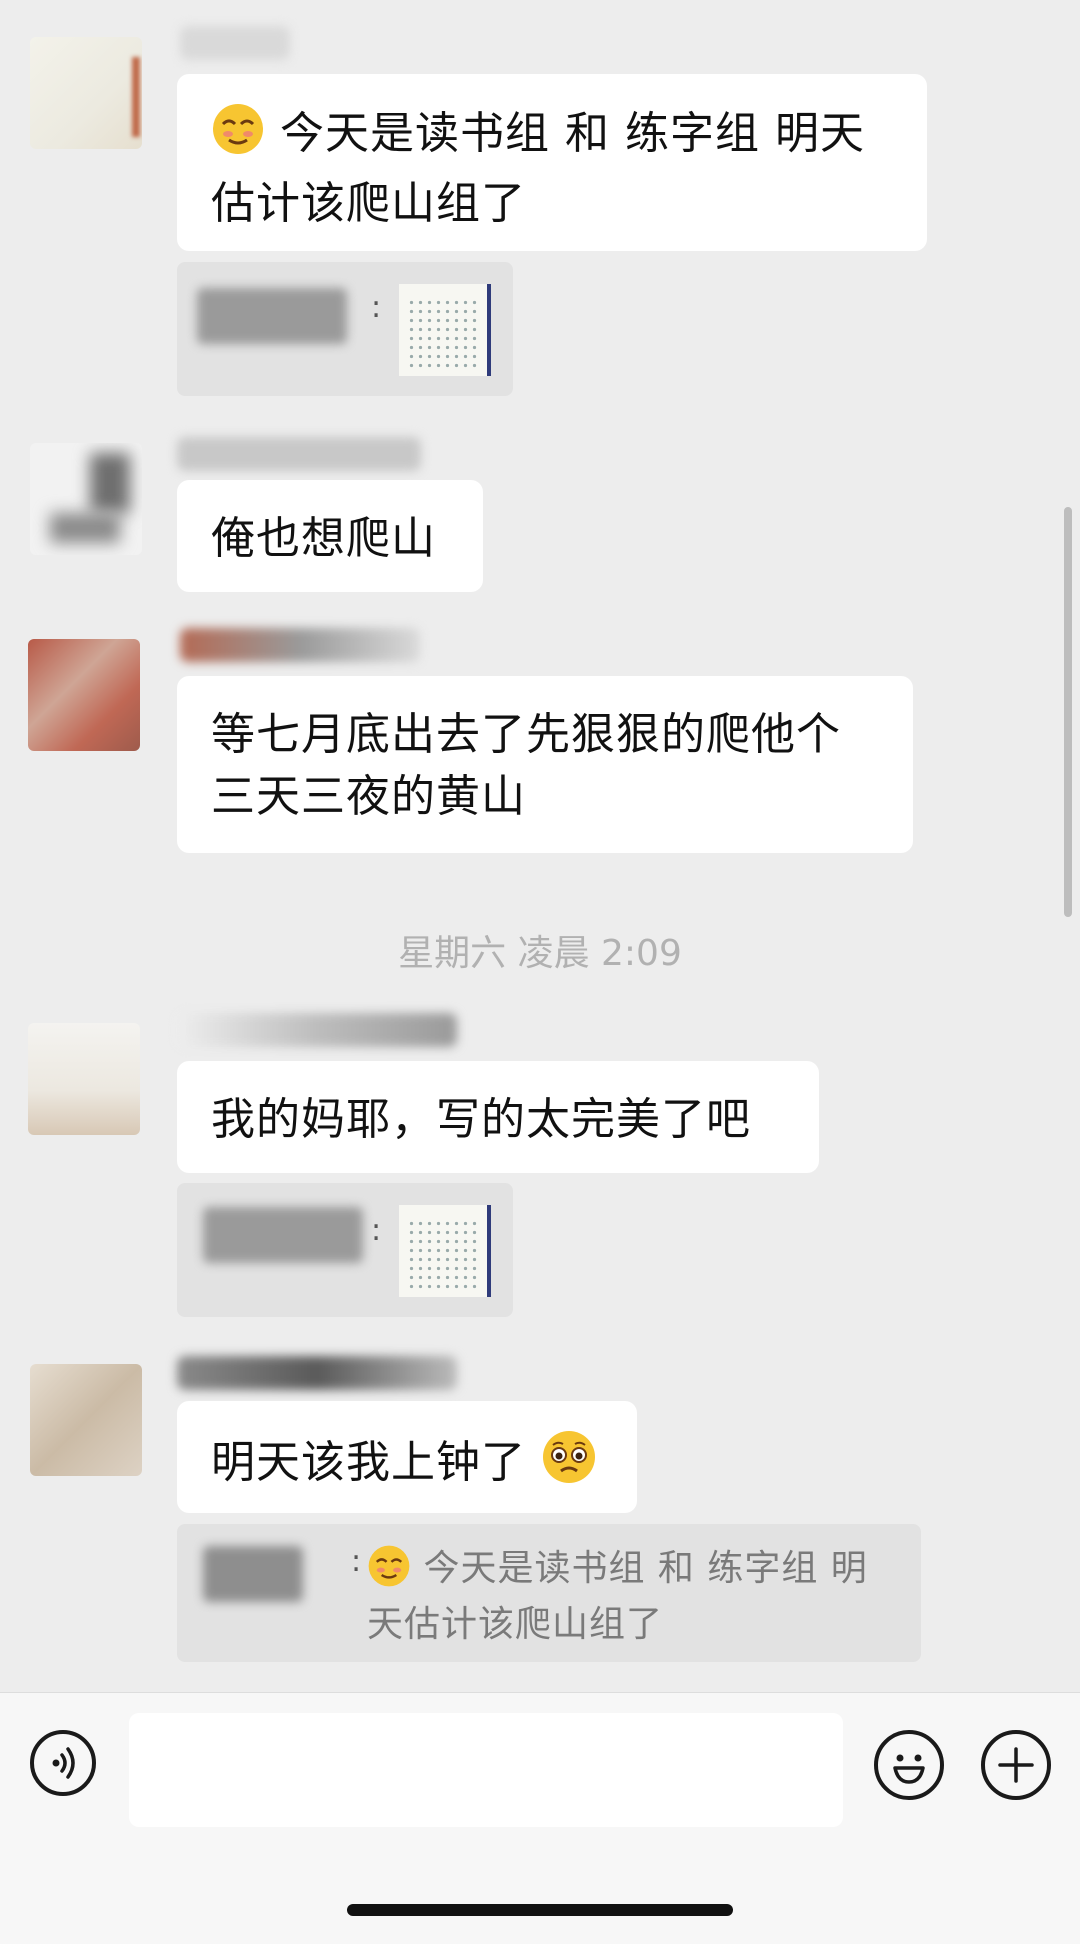 This screenshot has height=1944, width=1080. What do you see at coordinates (323, 538) in the screenshot?
I see `message-text: 俺也想爬山` at bounding box center [323, 538].